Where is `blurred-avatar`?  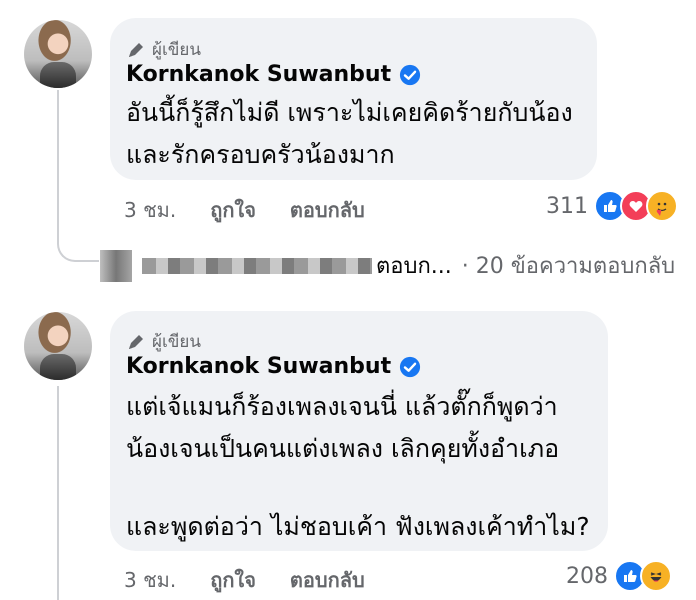
blurred-avatar is located at coordinates (116, 265).